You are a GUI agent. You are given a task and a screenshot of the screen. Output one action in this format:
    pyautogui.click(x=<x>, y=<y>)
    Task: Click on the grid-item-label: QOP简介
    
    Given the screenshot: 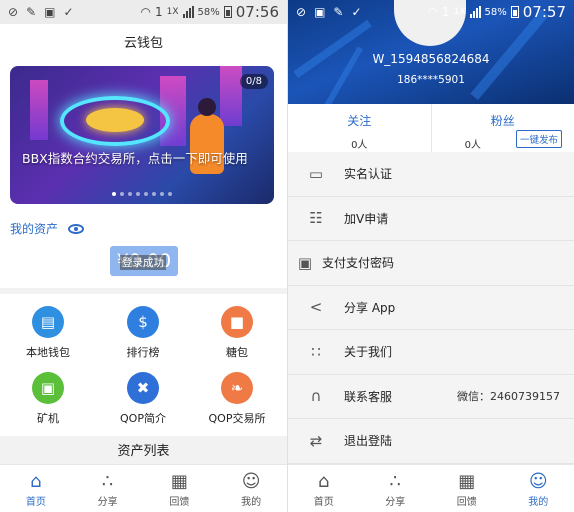 What is the action you would take?
    pyautogui.click(x=143, y=418)
    